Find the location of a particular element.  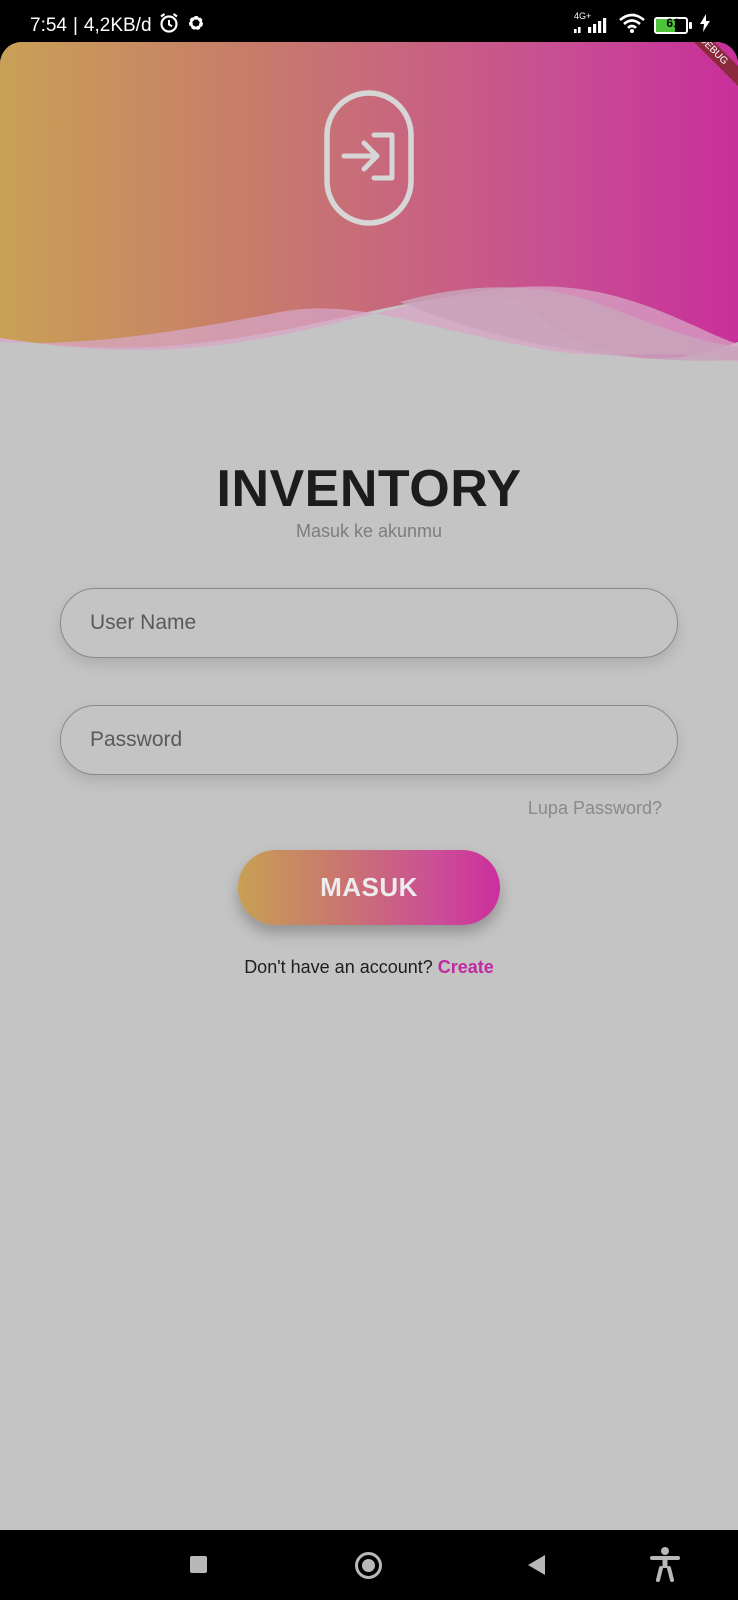

create-account-link: Create is located at coordinates (466, 967).